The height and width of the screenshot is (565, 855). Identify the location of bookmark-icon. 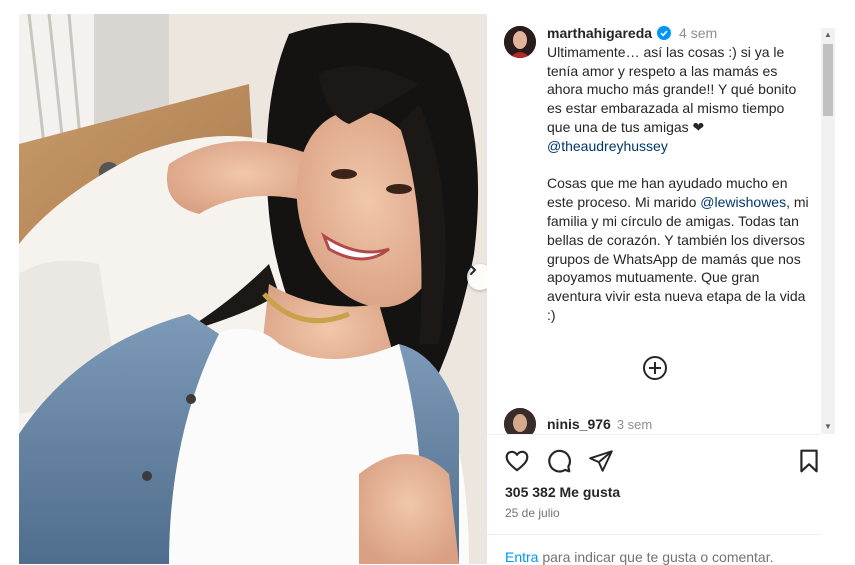
(809, 461).